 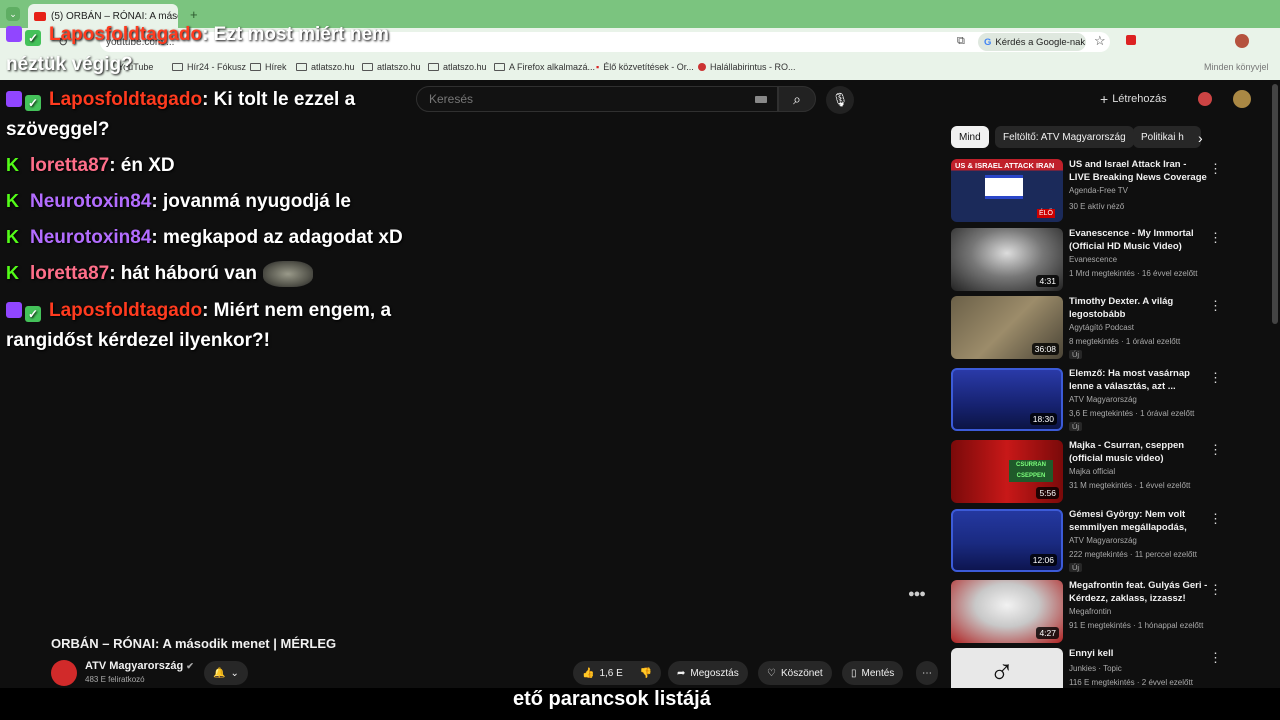 What do you see at coordinates (1133, 99) in the screenshot?
I see `create-button: + Létrehozás` at bounding box center [1133, 99].